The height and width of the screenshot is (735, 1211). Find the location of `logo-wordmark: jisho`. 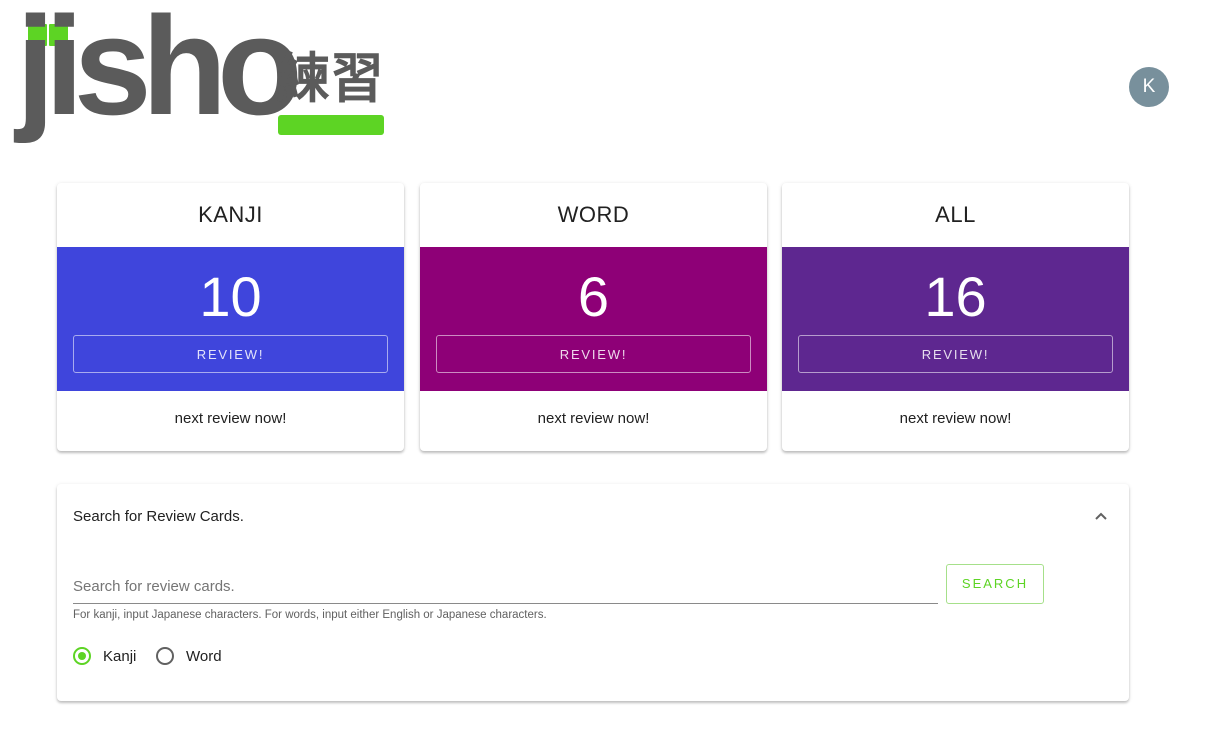

logo-wordmark: jisho is located at coordinates (159, 72).